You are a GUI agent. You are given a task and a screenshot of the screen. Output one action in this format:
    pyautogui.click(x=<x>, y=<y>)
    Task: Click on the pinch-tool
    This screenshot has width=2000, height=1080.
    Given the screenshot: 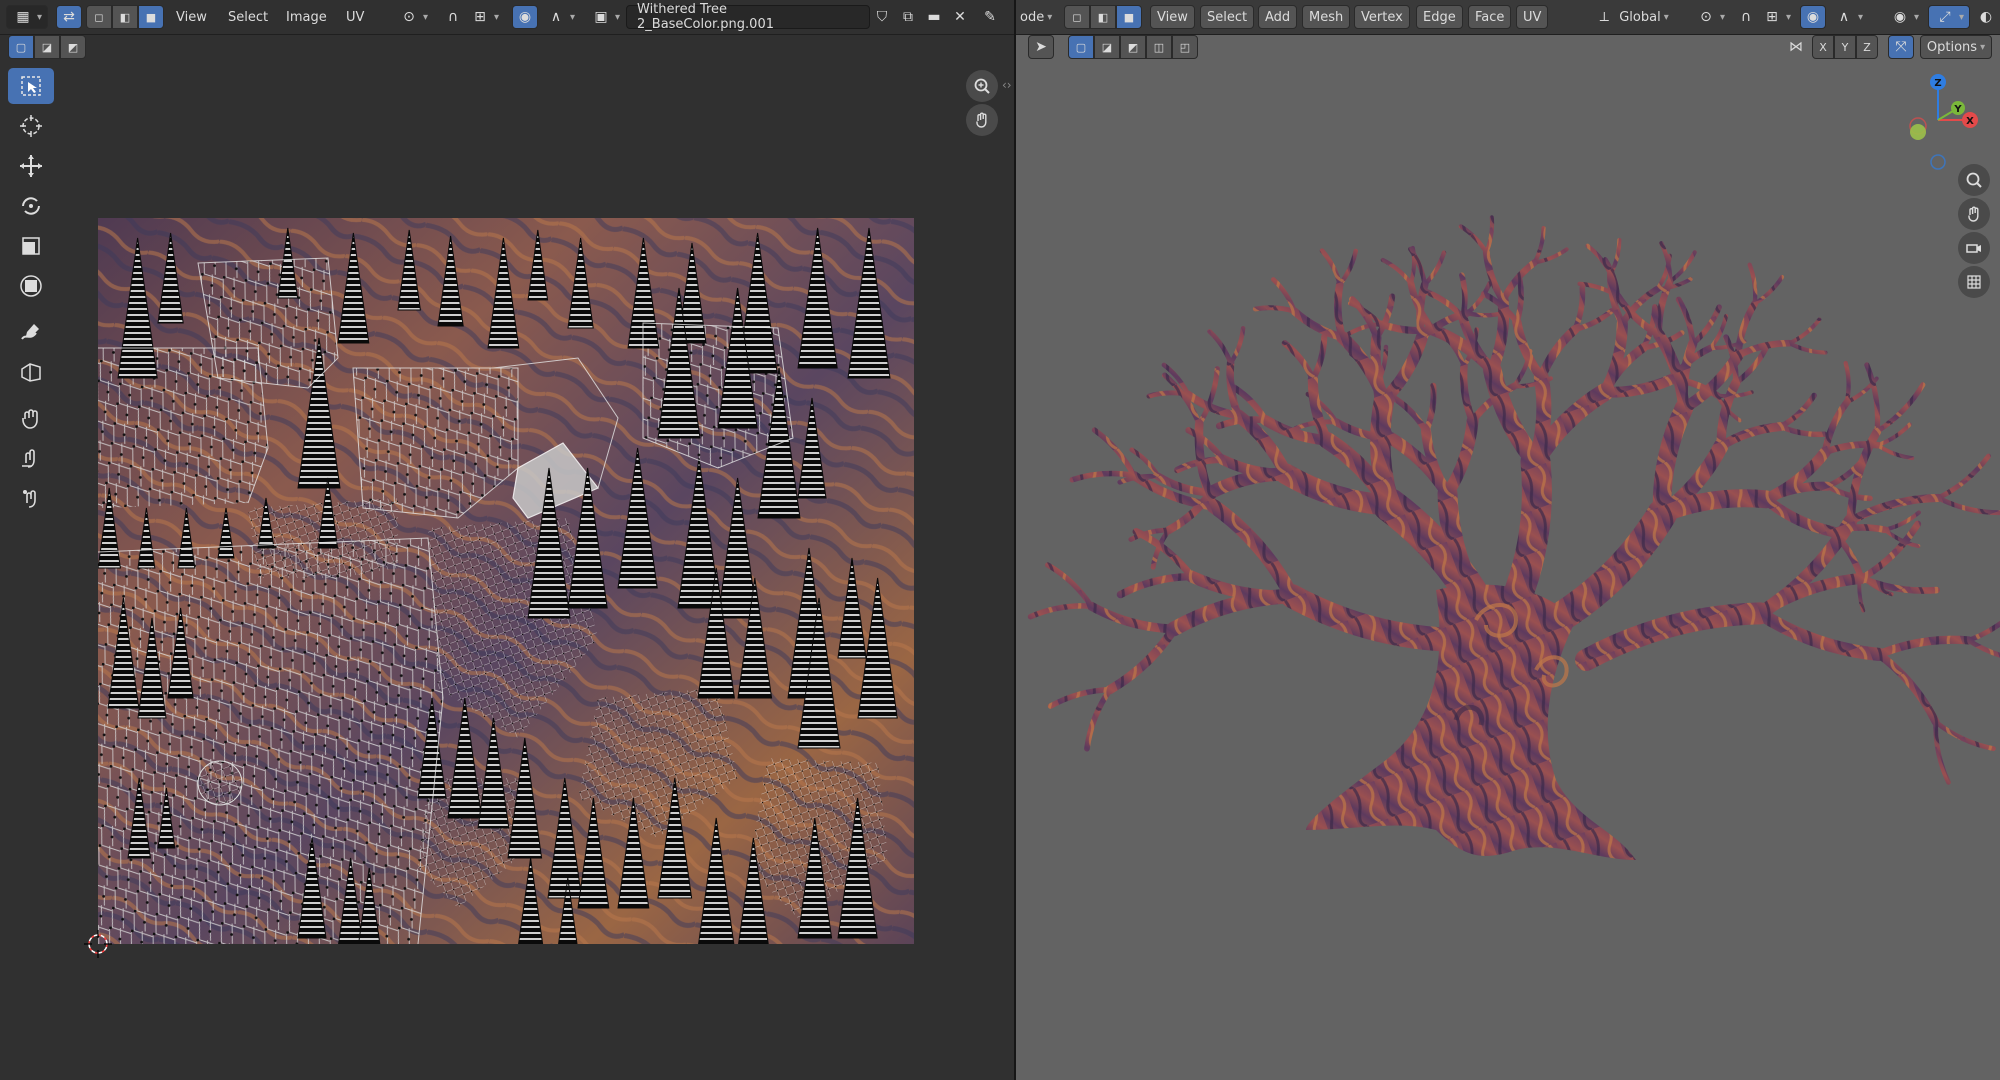 What is the action you would take?
    pyautogui.click(x=31, y=498)
    